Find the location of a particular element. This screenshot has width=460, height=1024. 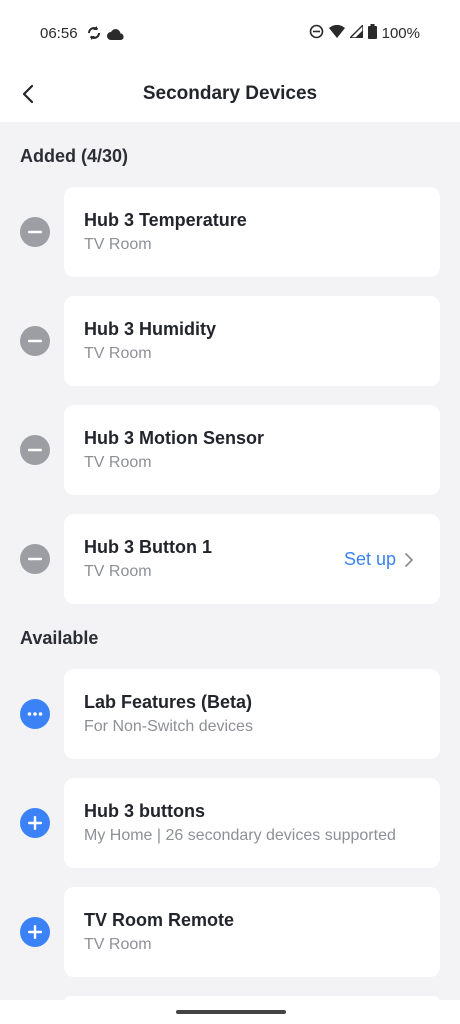

status-time: 06:56 is located at coordinates (59, 33).